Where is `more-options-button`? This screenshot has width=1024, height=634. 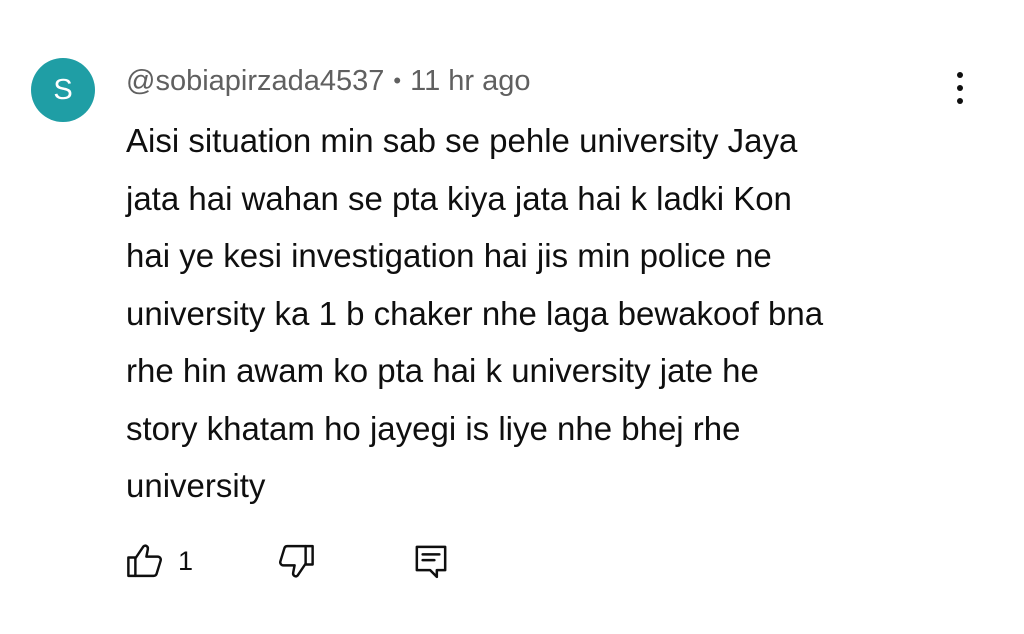
more-options-button is located at coordinates (960, 88).